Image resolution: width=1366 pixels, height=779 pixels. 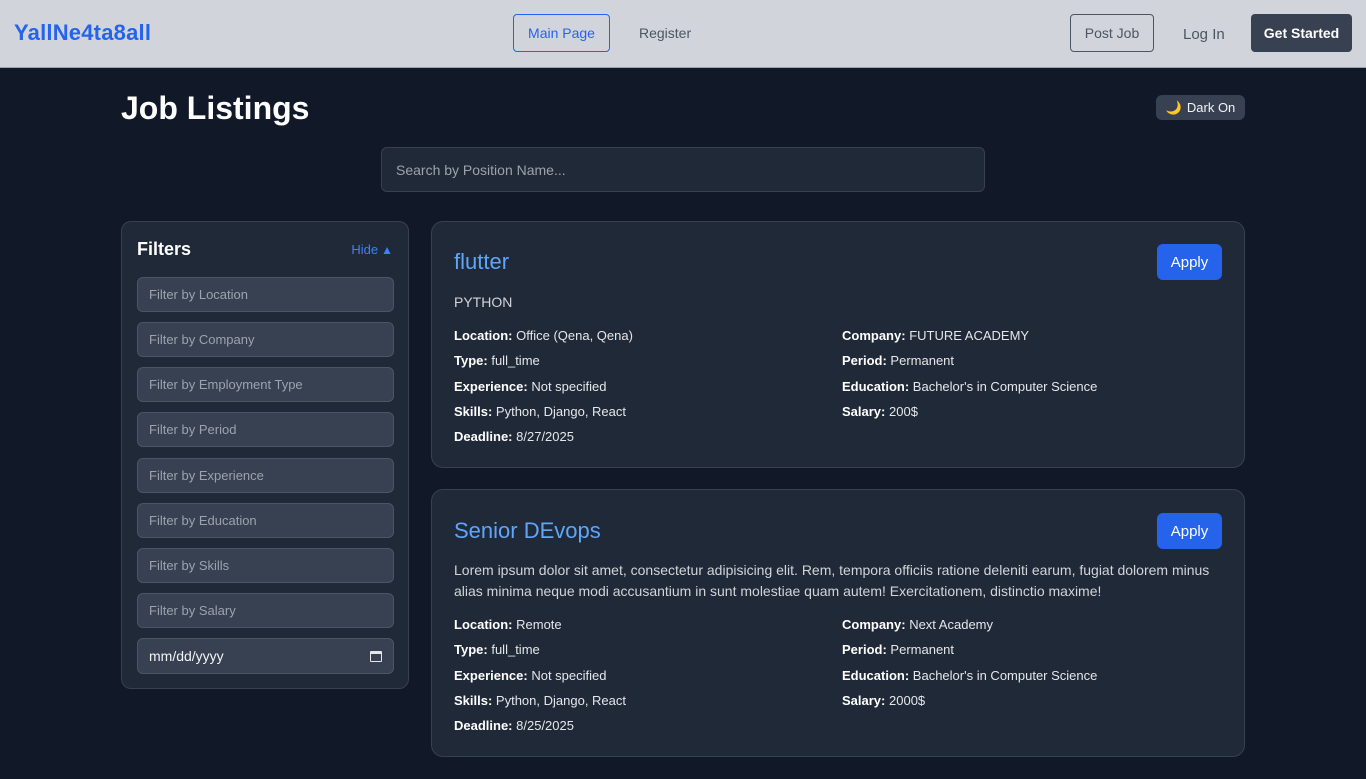 I want to click on job-salary: Salary: 200$, so click(x=880, y=411).